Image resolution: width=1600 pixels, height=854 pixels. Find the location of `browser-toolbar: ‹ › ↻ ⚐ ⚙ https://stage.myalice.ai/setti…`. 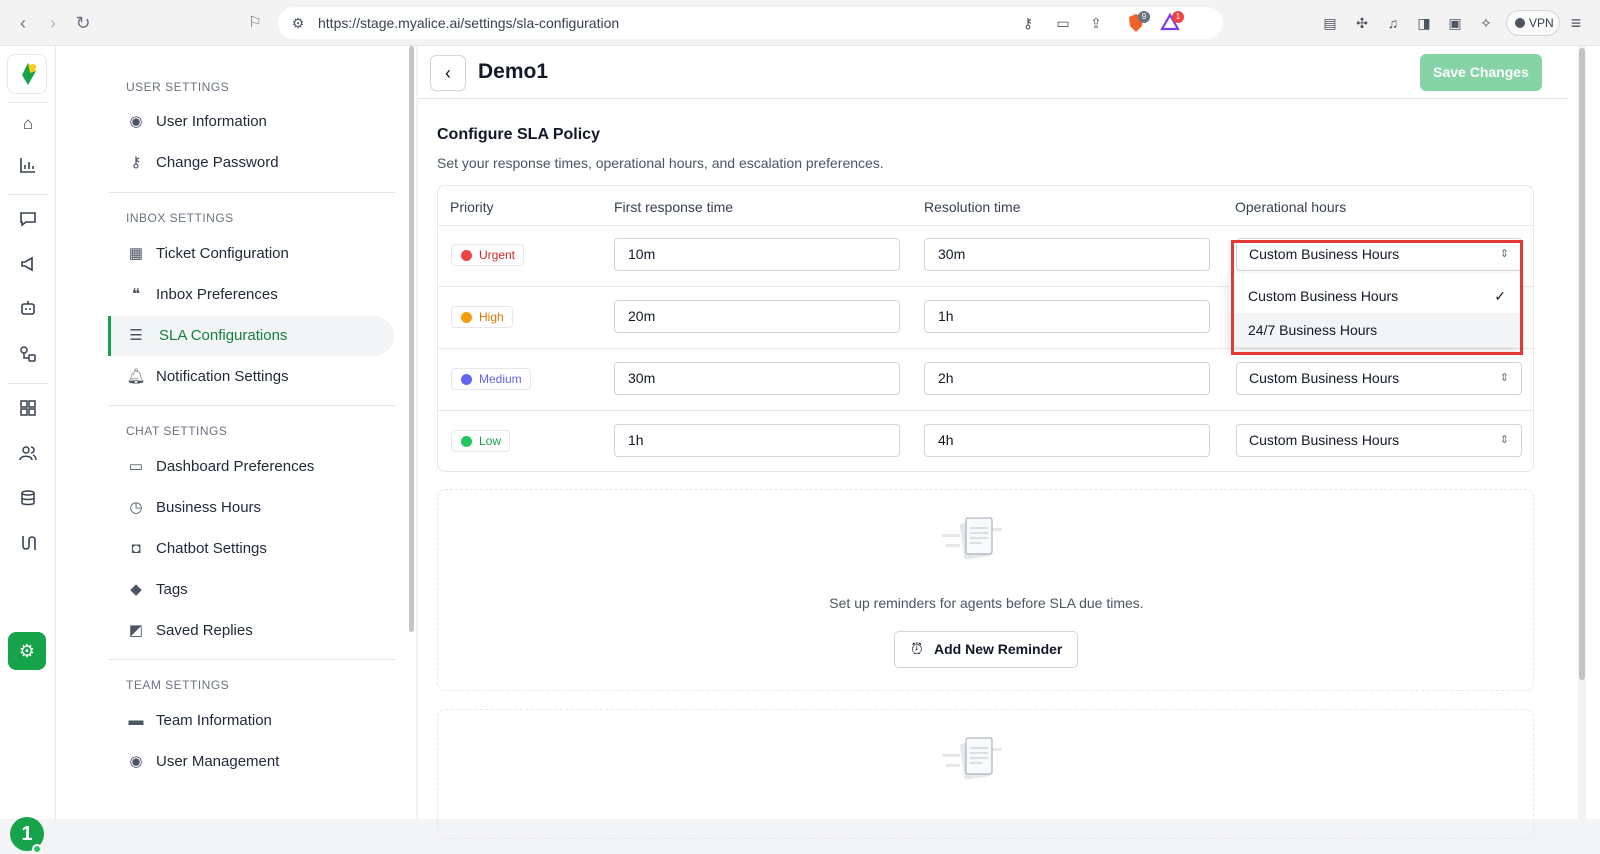

browser-toolbar: ‹ › ↻ ⚐ ⚙ https://stage.myalice.ai/setti… is located at coordinates (800, 23).